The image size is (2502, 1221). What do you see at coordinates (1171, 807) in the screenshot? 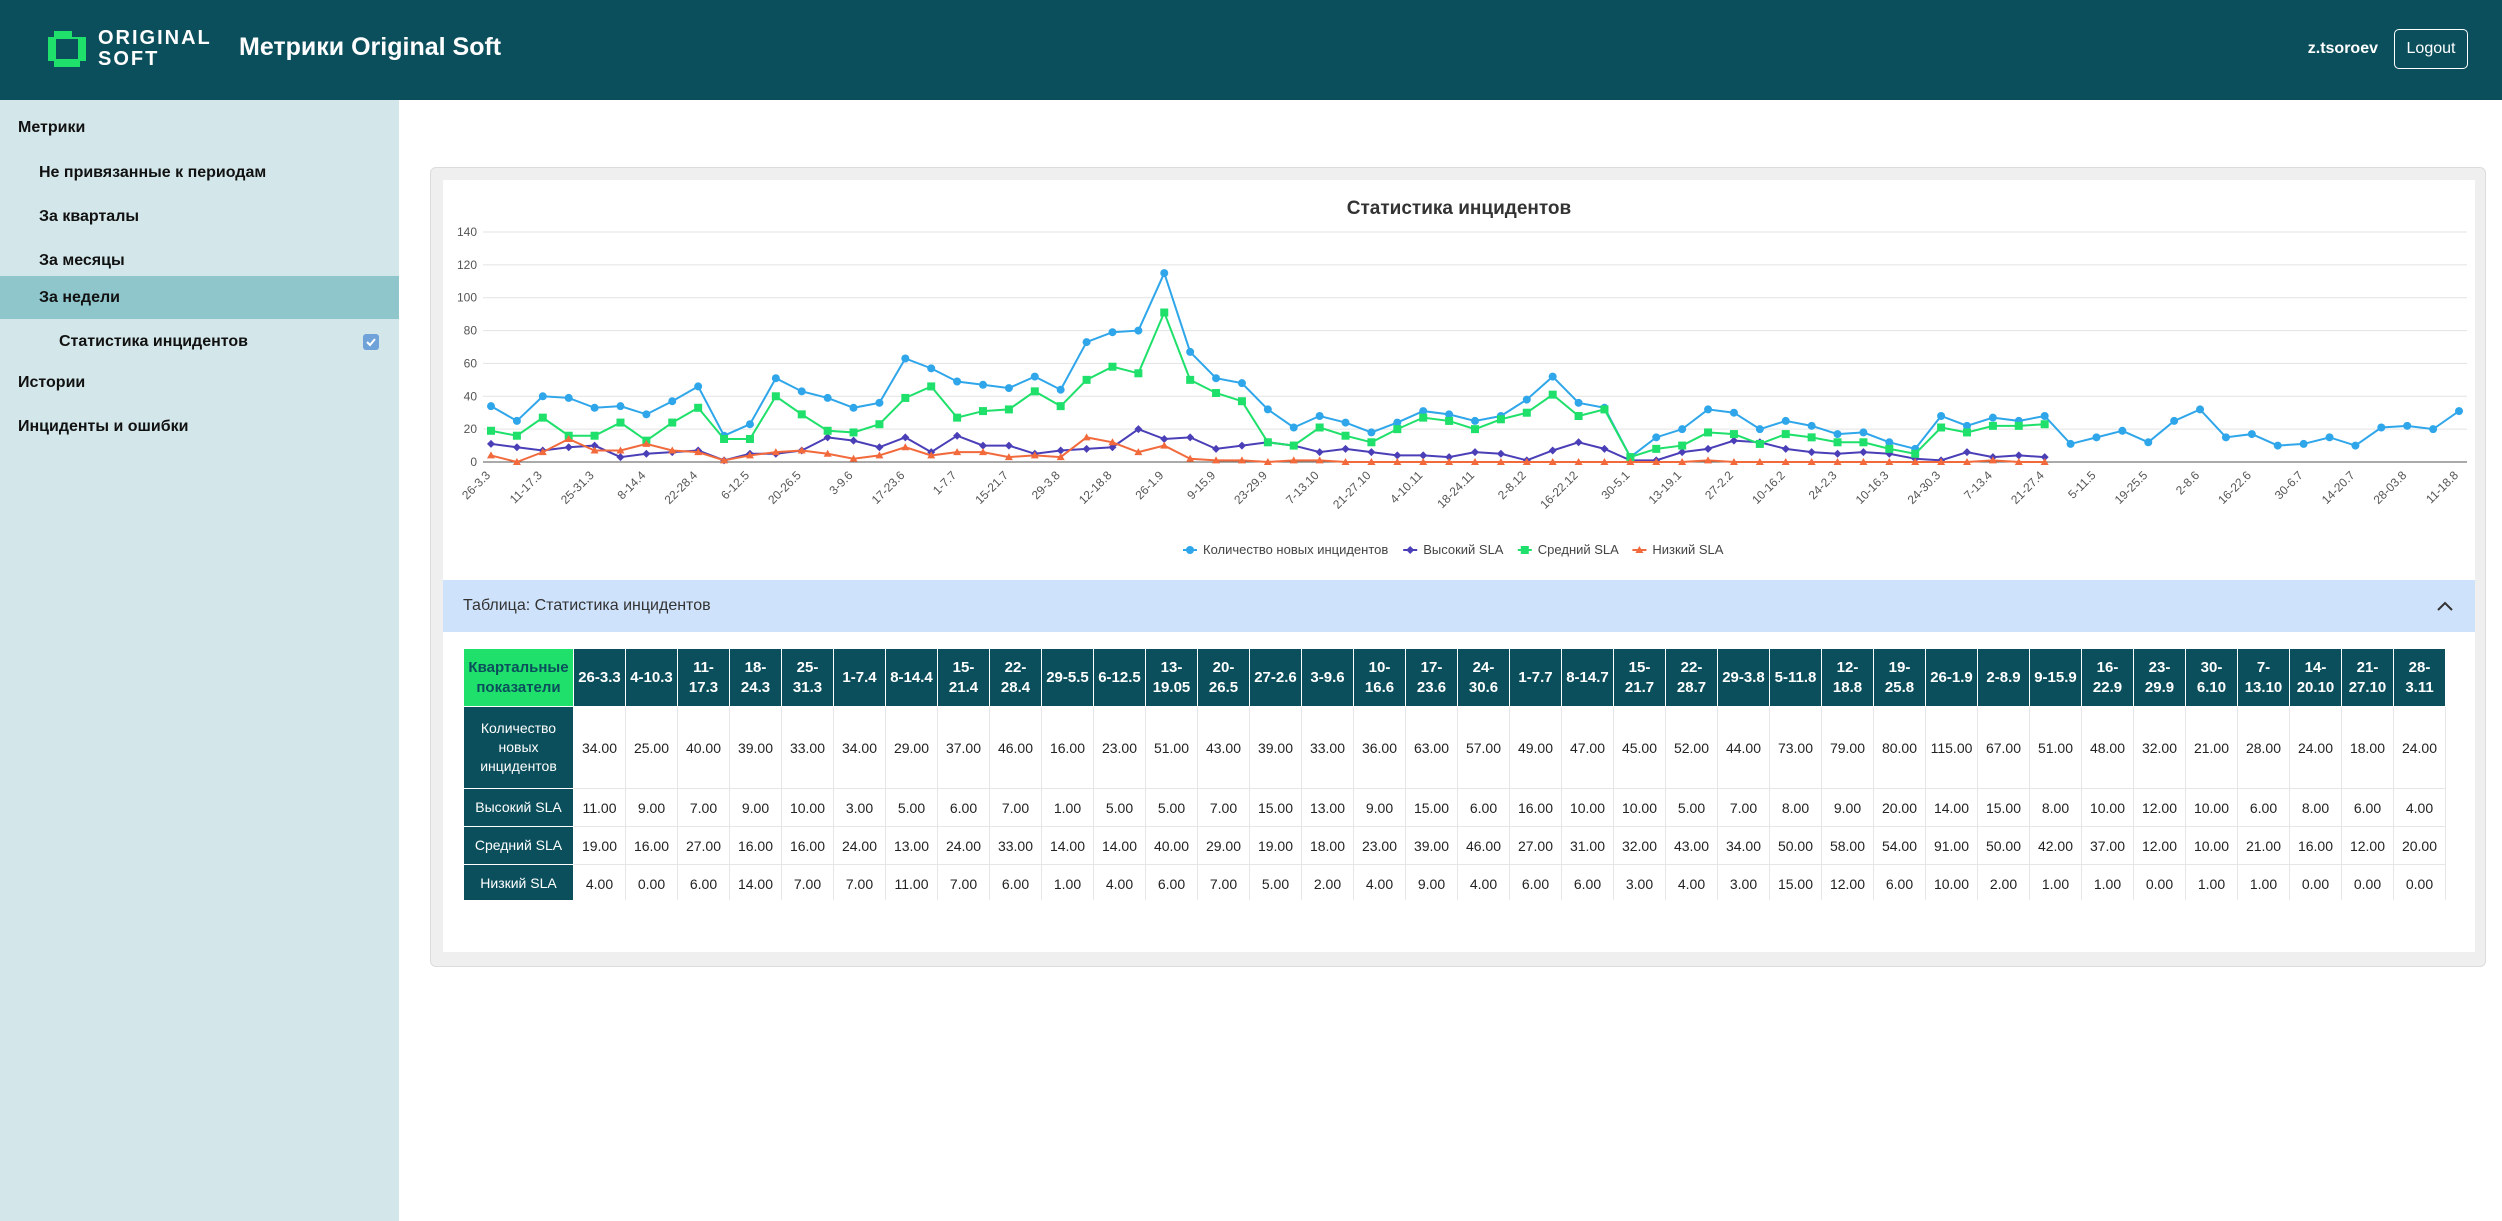
I see `table-cell: 5.00` at bounding box center [1171, 807].